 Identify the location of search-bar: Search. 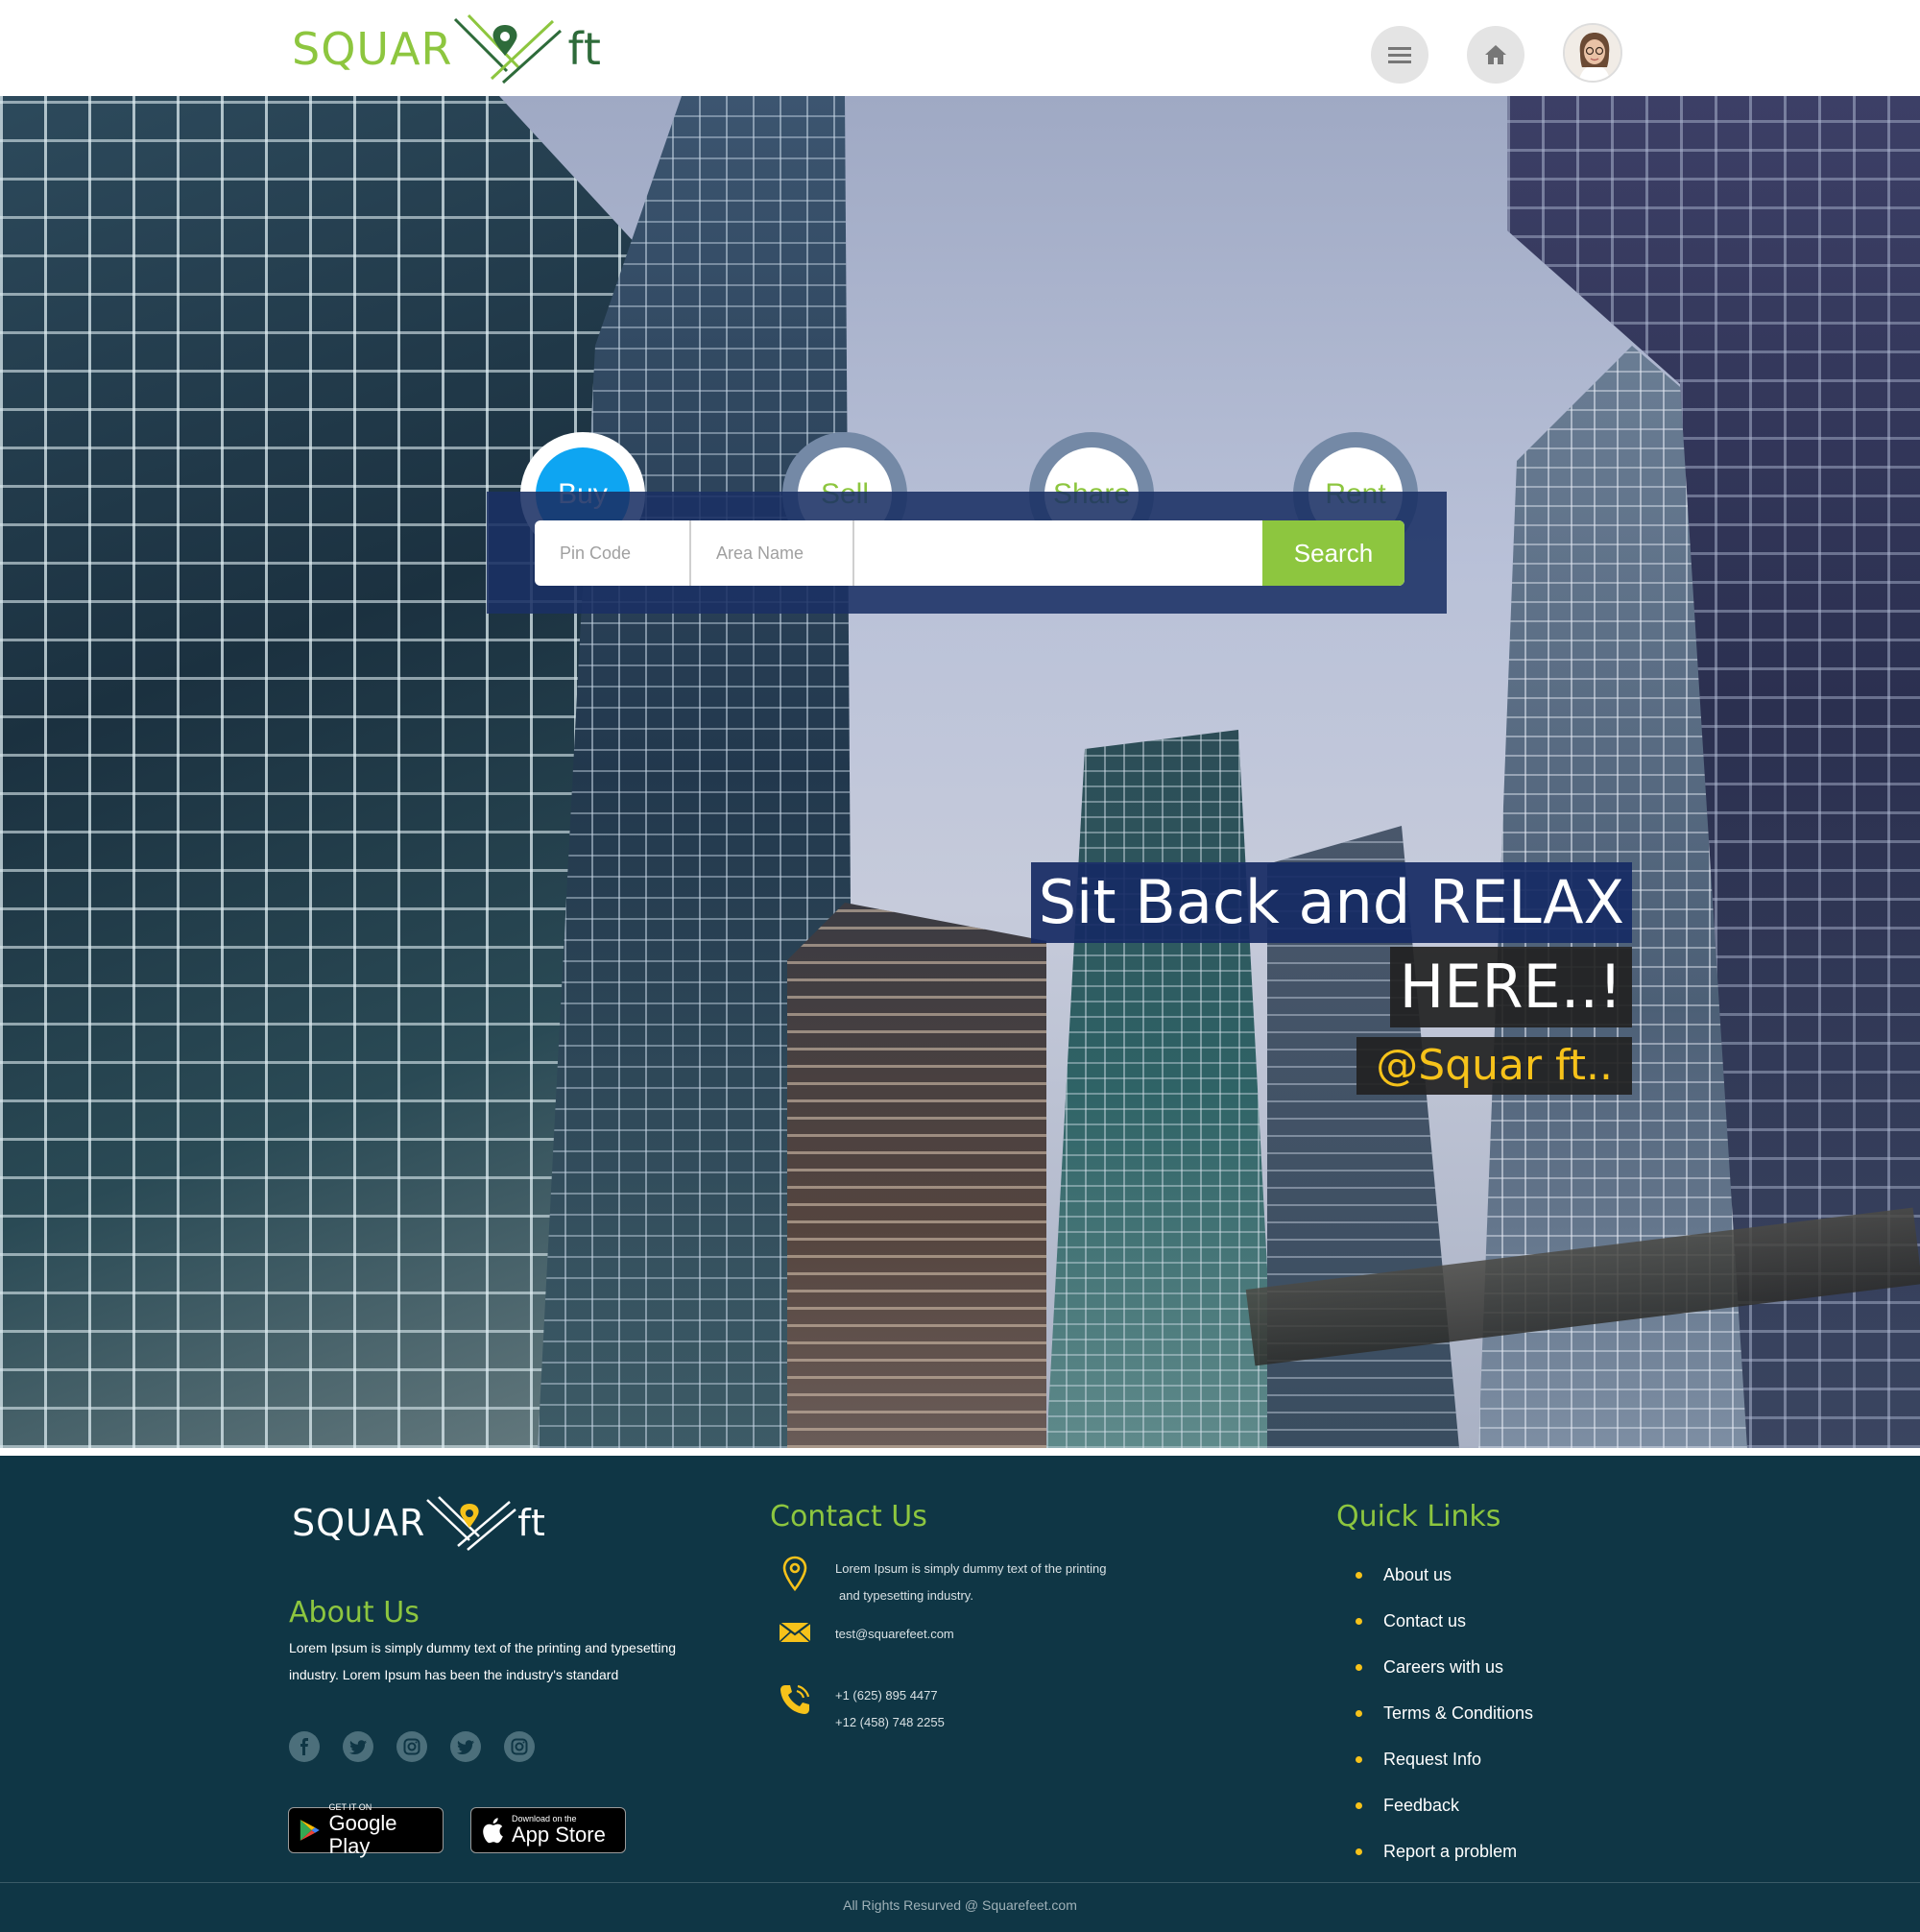
(969, 553).